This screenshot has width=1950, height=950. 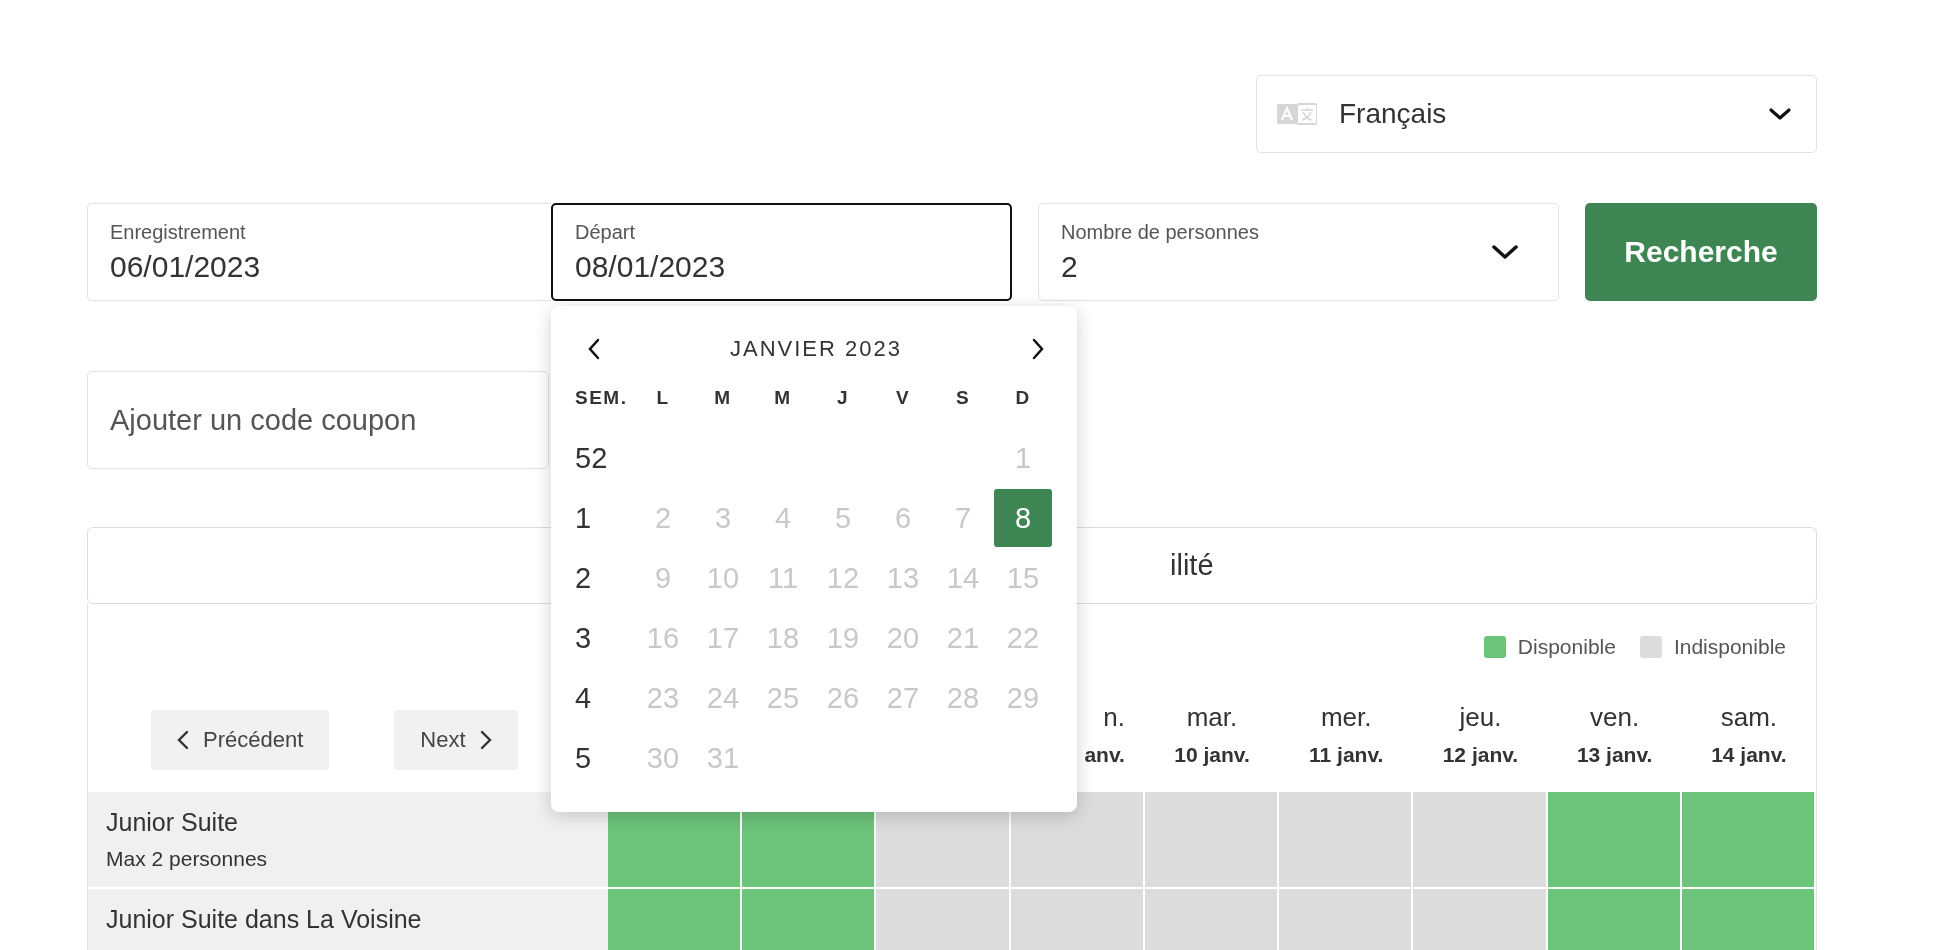 What do you see at coordinates (1614, 755) in the screenshot?
I see `day-header-date: 13 janv.` at bounding box center [1614, 755].